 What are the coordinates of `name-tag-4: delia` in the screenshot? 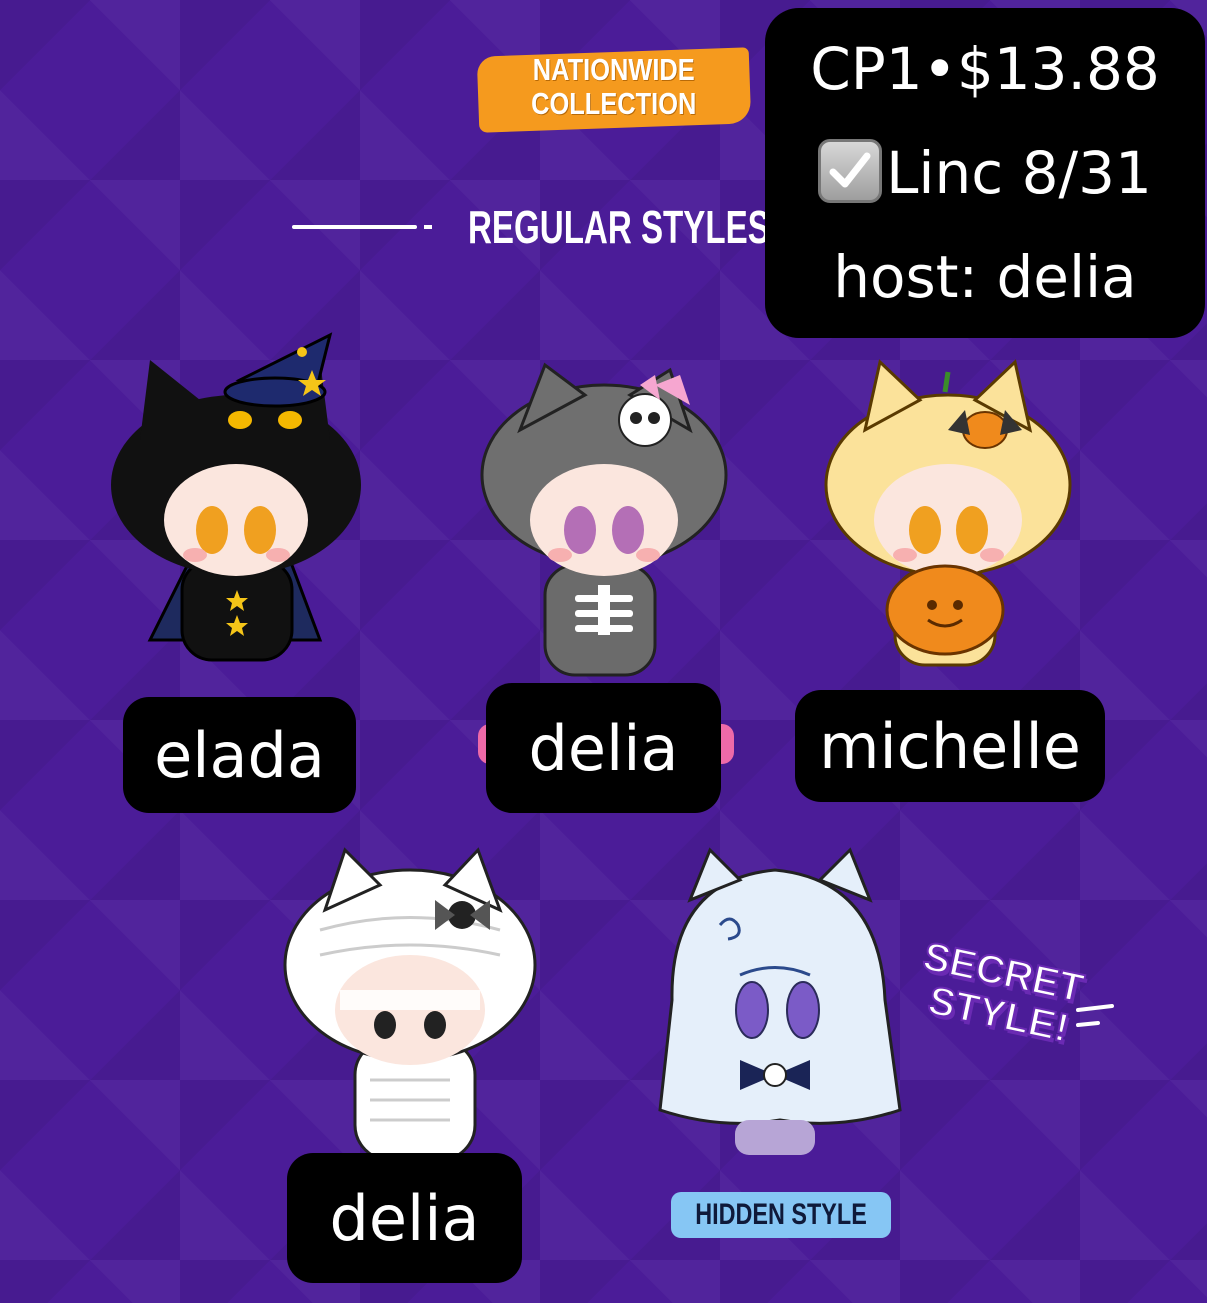 It's located at (404, 1218).